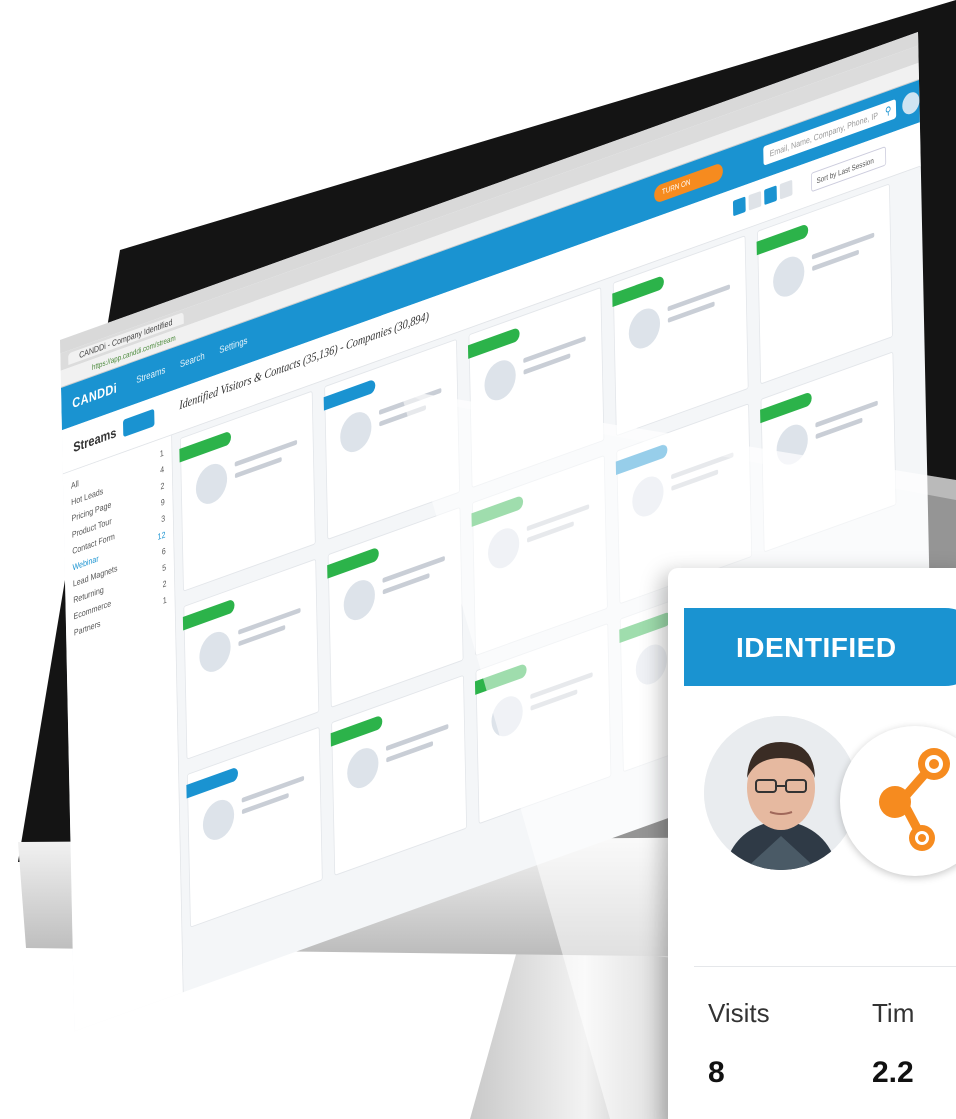 The height and width of the screenshot is (1119, 956). What do you see at coordinates (770, 195) in the screenshot?
I see `card-view-icon` at bounding box center [770, 195].